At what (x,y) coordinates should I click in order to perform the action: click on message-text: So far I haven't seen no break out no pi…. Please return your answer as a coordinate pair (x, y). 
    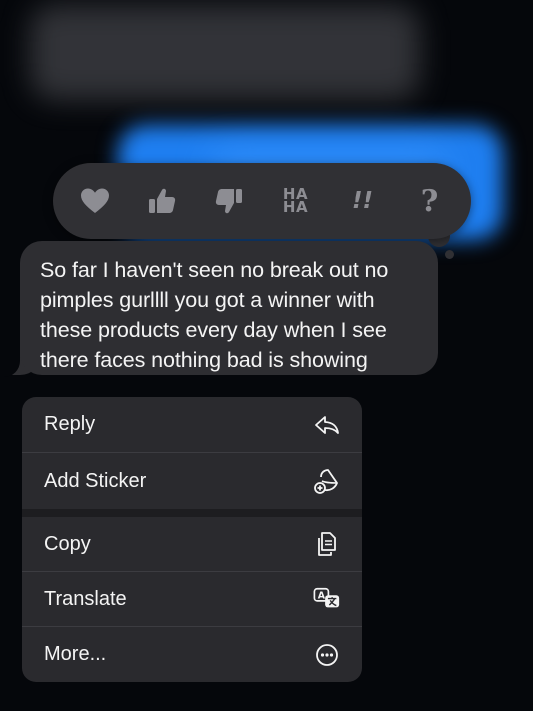
    Looking at the image, I should click on (228, 315).